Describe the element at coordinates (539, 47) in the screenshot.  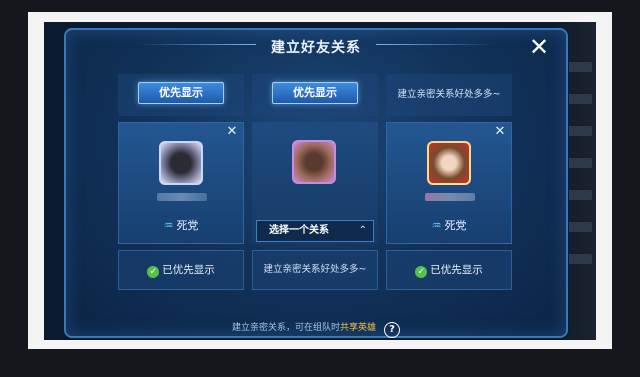
I see `close-icon: ✕` at that location.